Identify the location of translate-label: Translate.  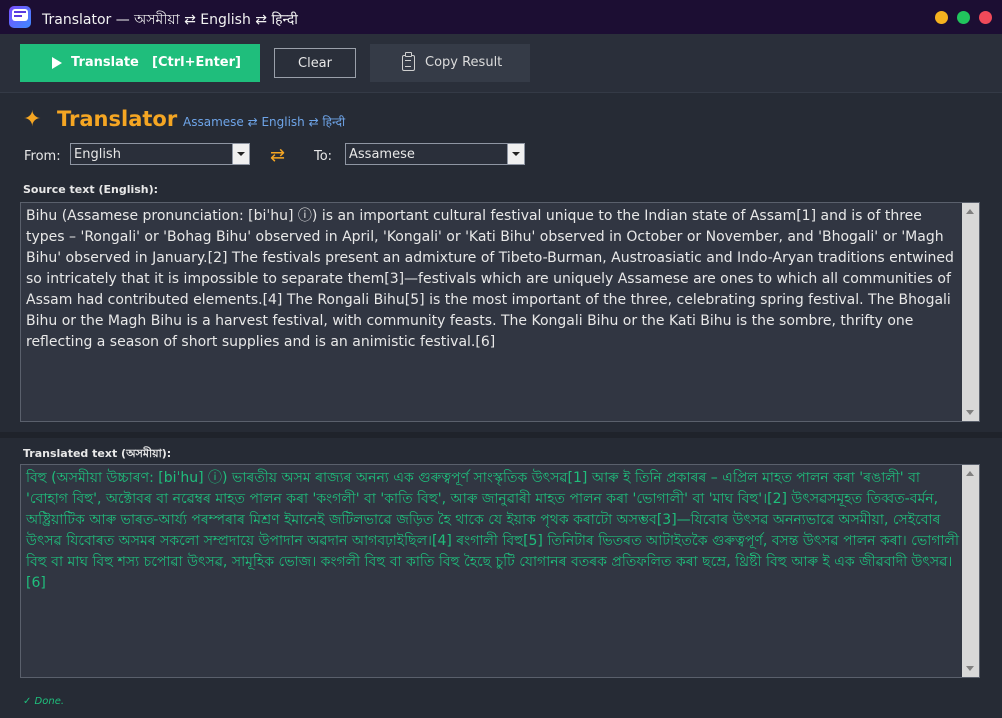
(105, 62).